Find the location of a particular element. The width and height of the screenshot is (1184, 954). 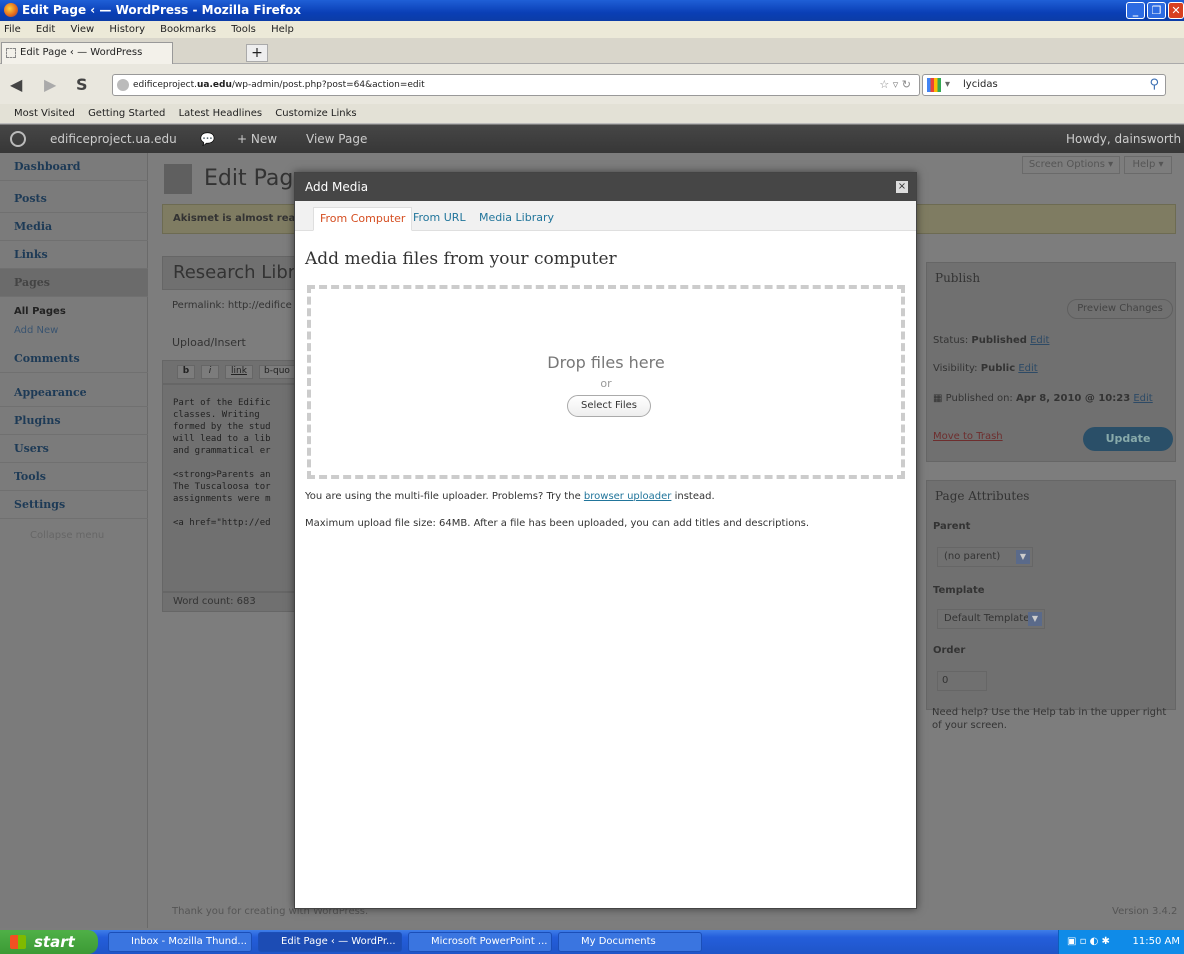

select-files-button: Select Files is located at coordinates (609, 406).